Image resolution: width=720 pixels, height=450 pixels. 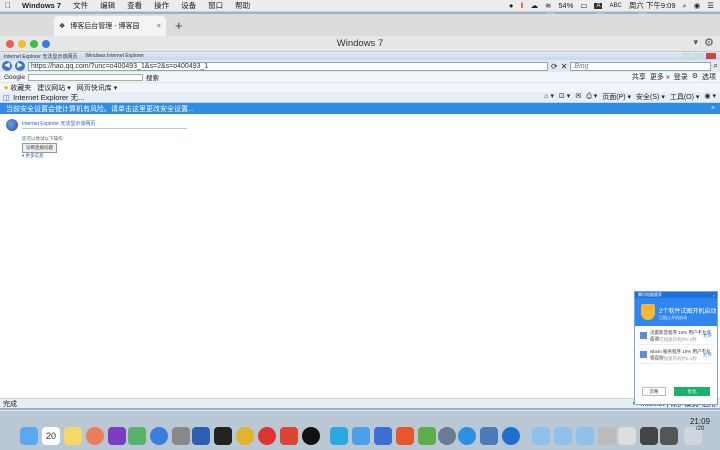 I want to click on ie-close-button, so click(x=711, y=56).